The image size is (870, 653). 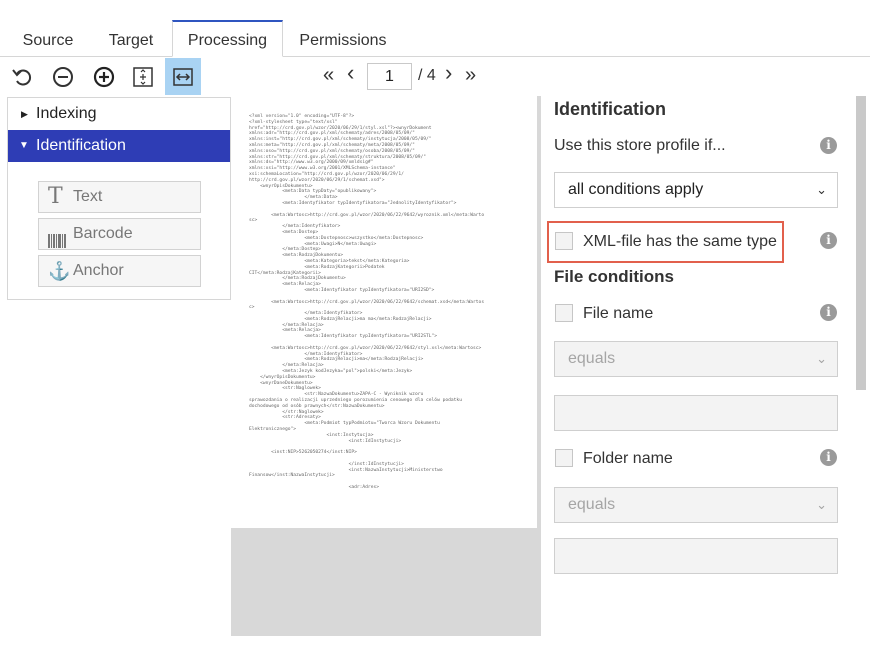 What do you see at coordinates (470, 77) in the screenshot?
I see `last-page-button: »` at bounding box center [470, 77].